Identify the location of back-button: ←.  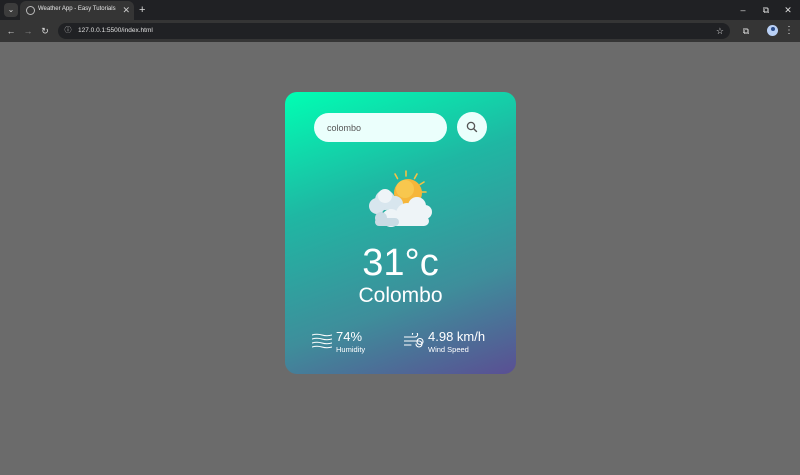
(11, 31).